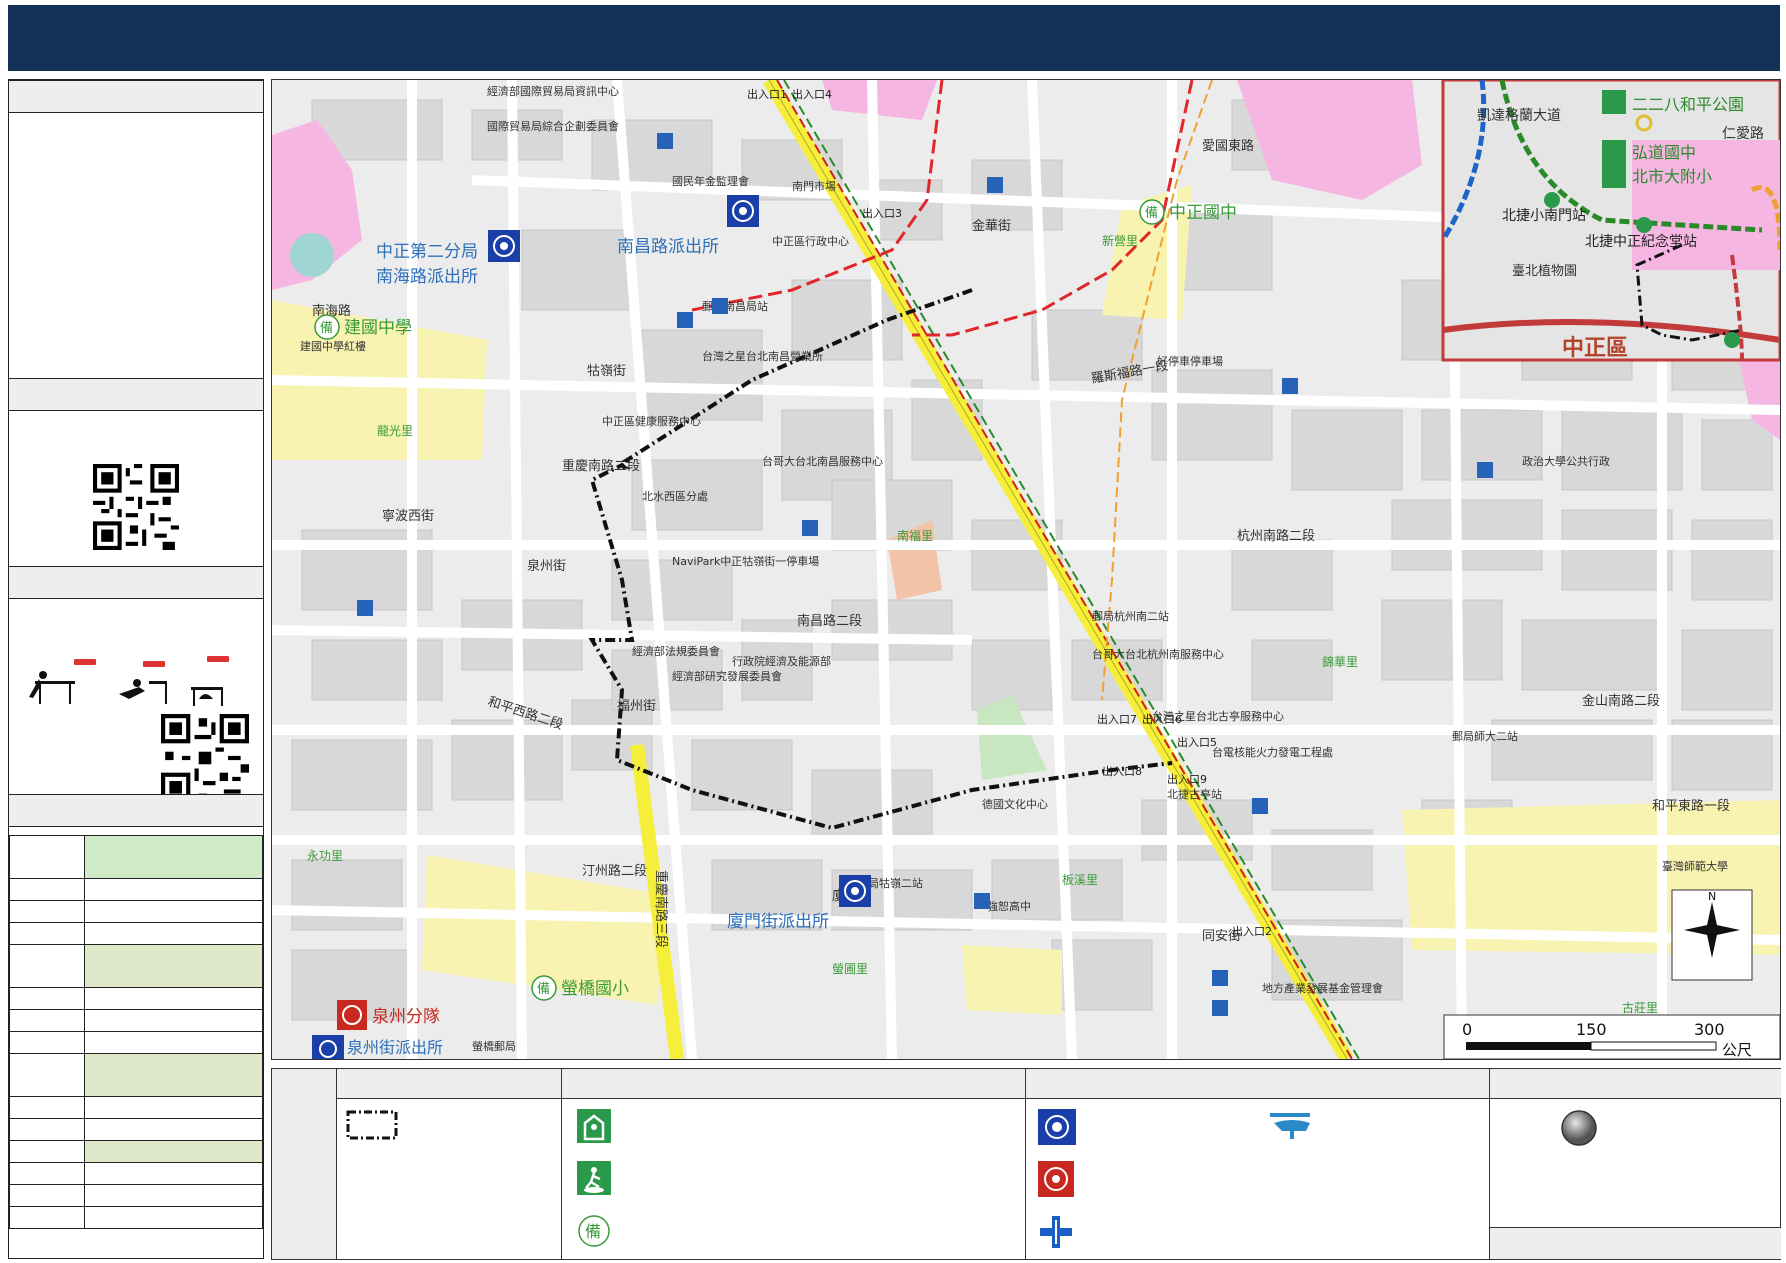 Image resolution: width=1786 pixels, height=1263 pixels. What do you see at coordinates (614, 871) in the screenshot?
I see `street-label: 汀州路二段` at bounding box center [614, 871].